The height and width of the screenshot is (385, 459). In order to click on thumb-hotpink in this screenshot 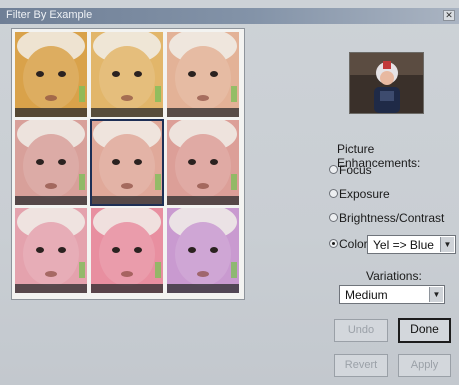, I will do `click(127, 248)`.